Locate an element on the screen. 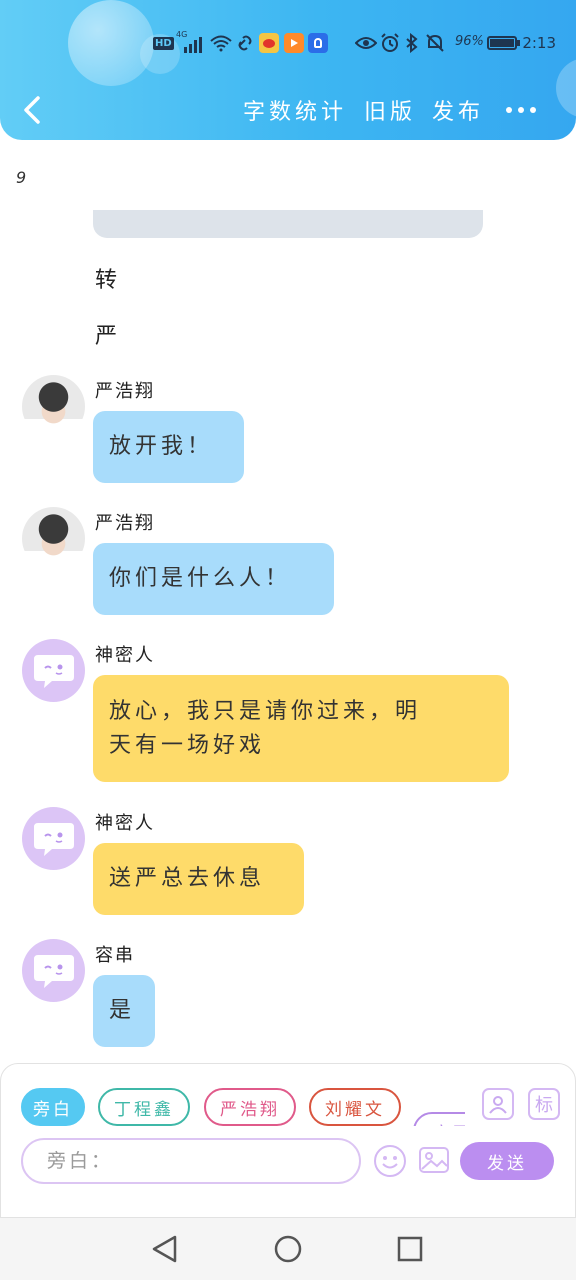 This screenshot has height=1280, width=576. smiley-icon is located at coordinates (390, 1161).